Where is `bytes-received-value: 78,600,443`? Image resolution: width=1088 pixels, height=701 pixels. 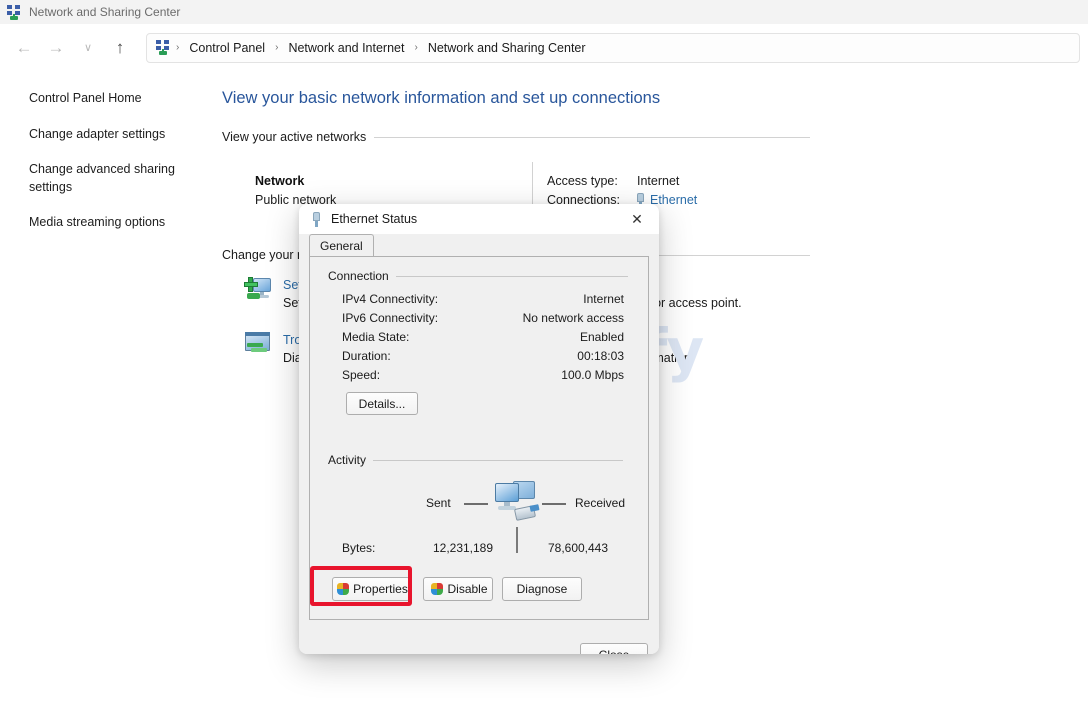
bytes-received-value: 78,600,443 is located at coordinates (578, 548).